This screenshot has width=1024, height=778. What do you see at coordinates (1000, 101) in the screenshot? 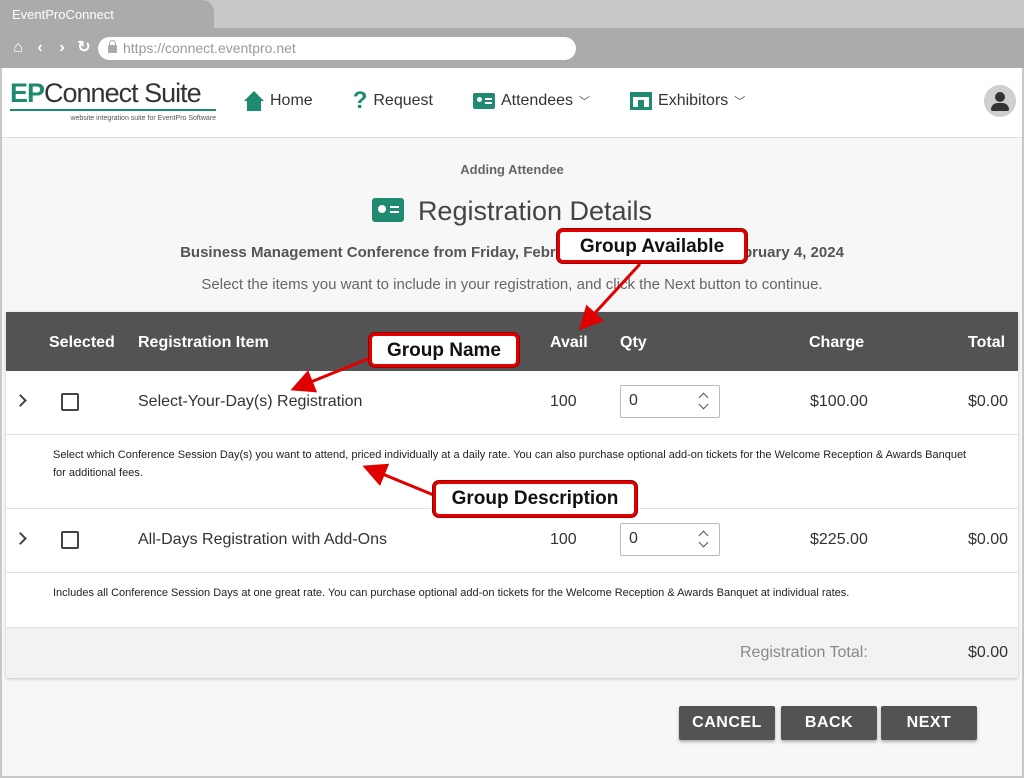
I see `user-avatar-icon` at bounding box center [1000, 101].